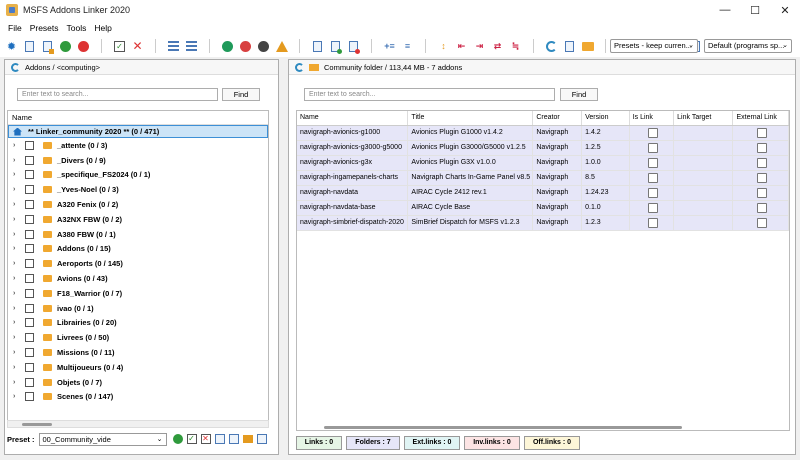 The width and height of the screenshot is (800, 460). What do you see at coordinates (138, 175) in the screenshot?
I see `tree-folder-item: › _specifique_FS2024 (0 / 1)` at bounding box center [138, 175].